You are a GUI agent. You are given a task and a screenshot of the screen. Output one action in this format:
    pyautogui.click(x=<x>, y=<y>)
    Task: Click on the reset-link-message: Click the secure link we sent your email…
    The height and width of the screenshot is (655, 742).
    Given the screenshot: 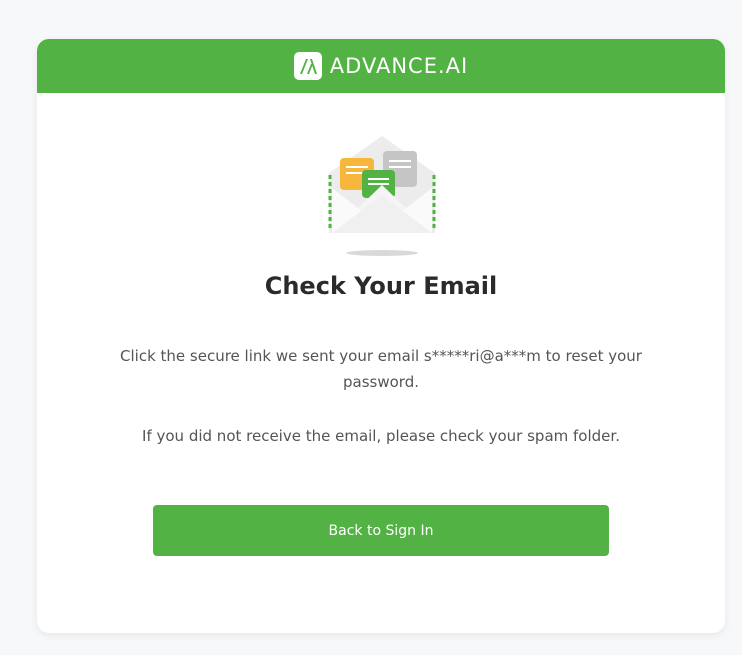 What is the action you would take?
    pyautogui.click(x=381, y=369)
    